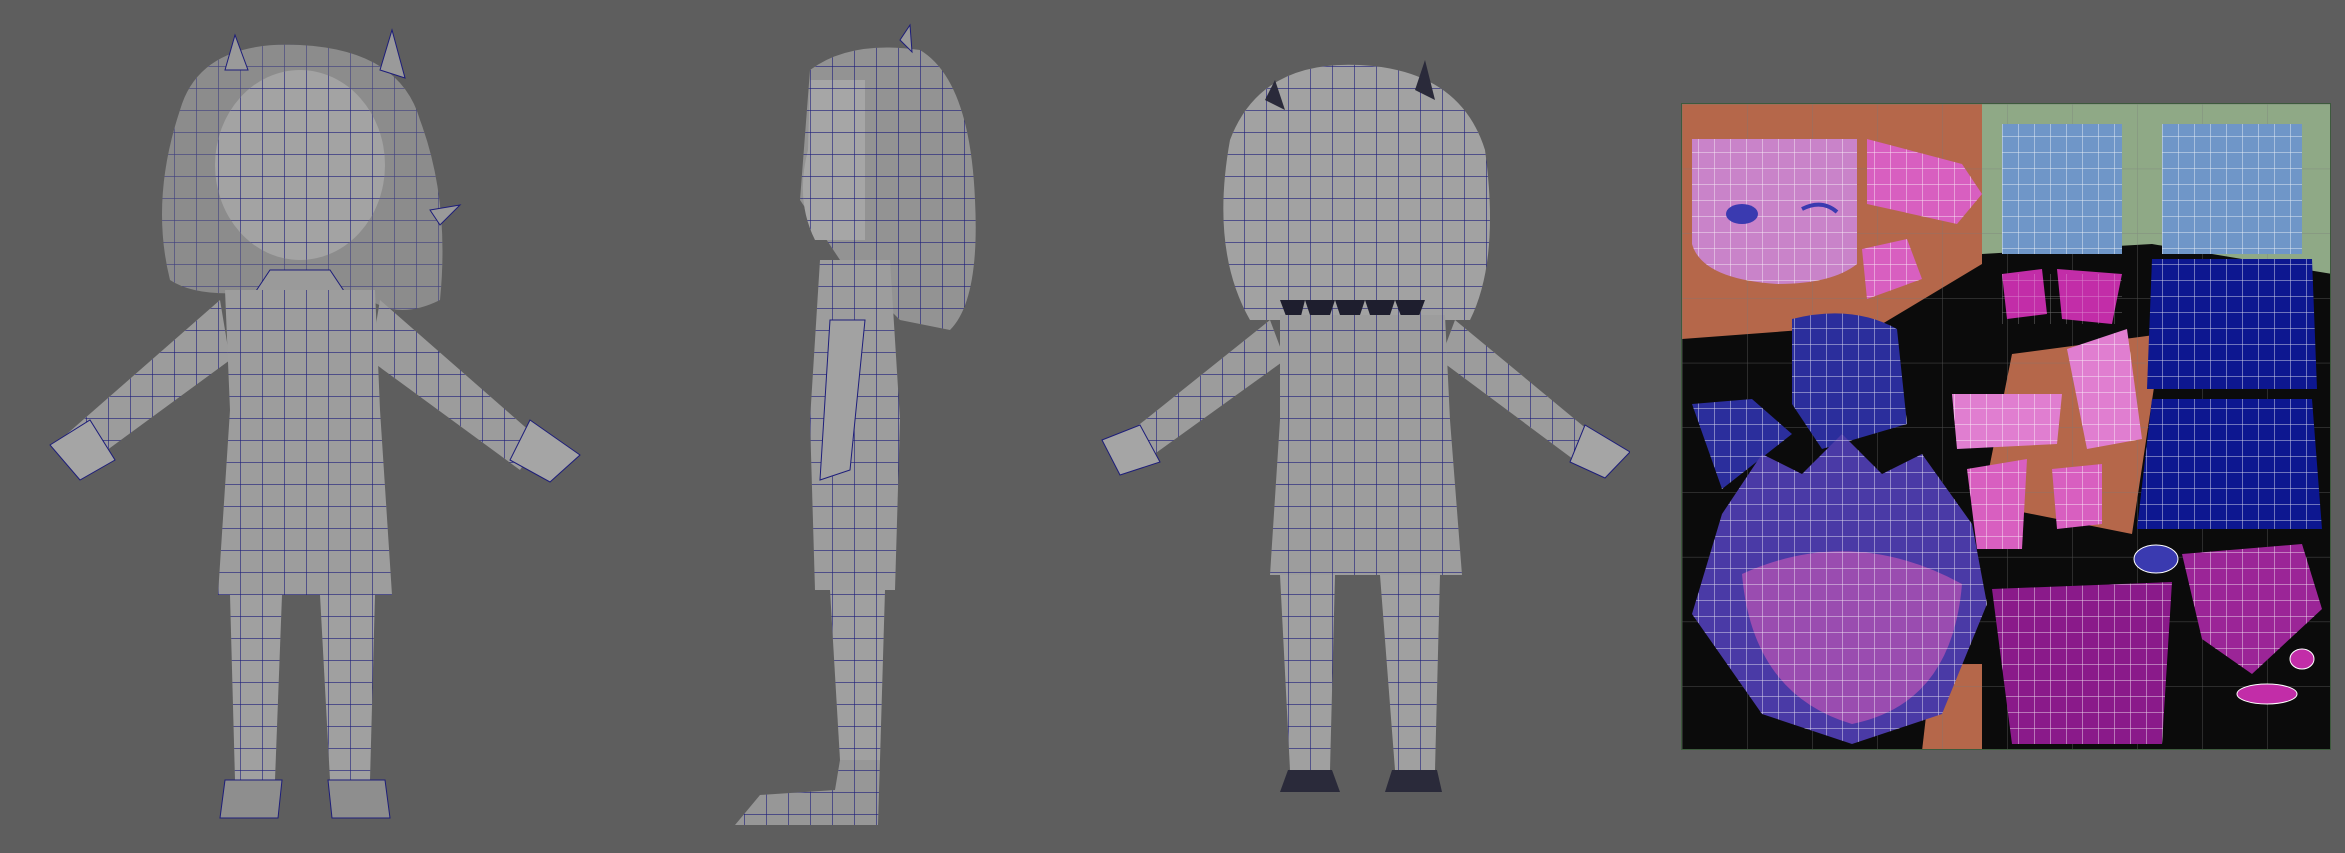 The height and width of the screenshot is (853, 2345). Describe the element at coordinates (860, 426) in the screenshot. I see `side-view-model` at that location.